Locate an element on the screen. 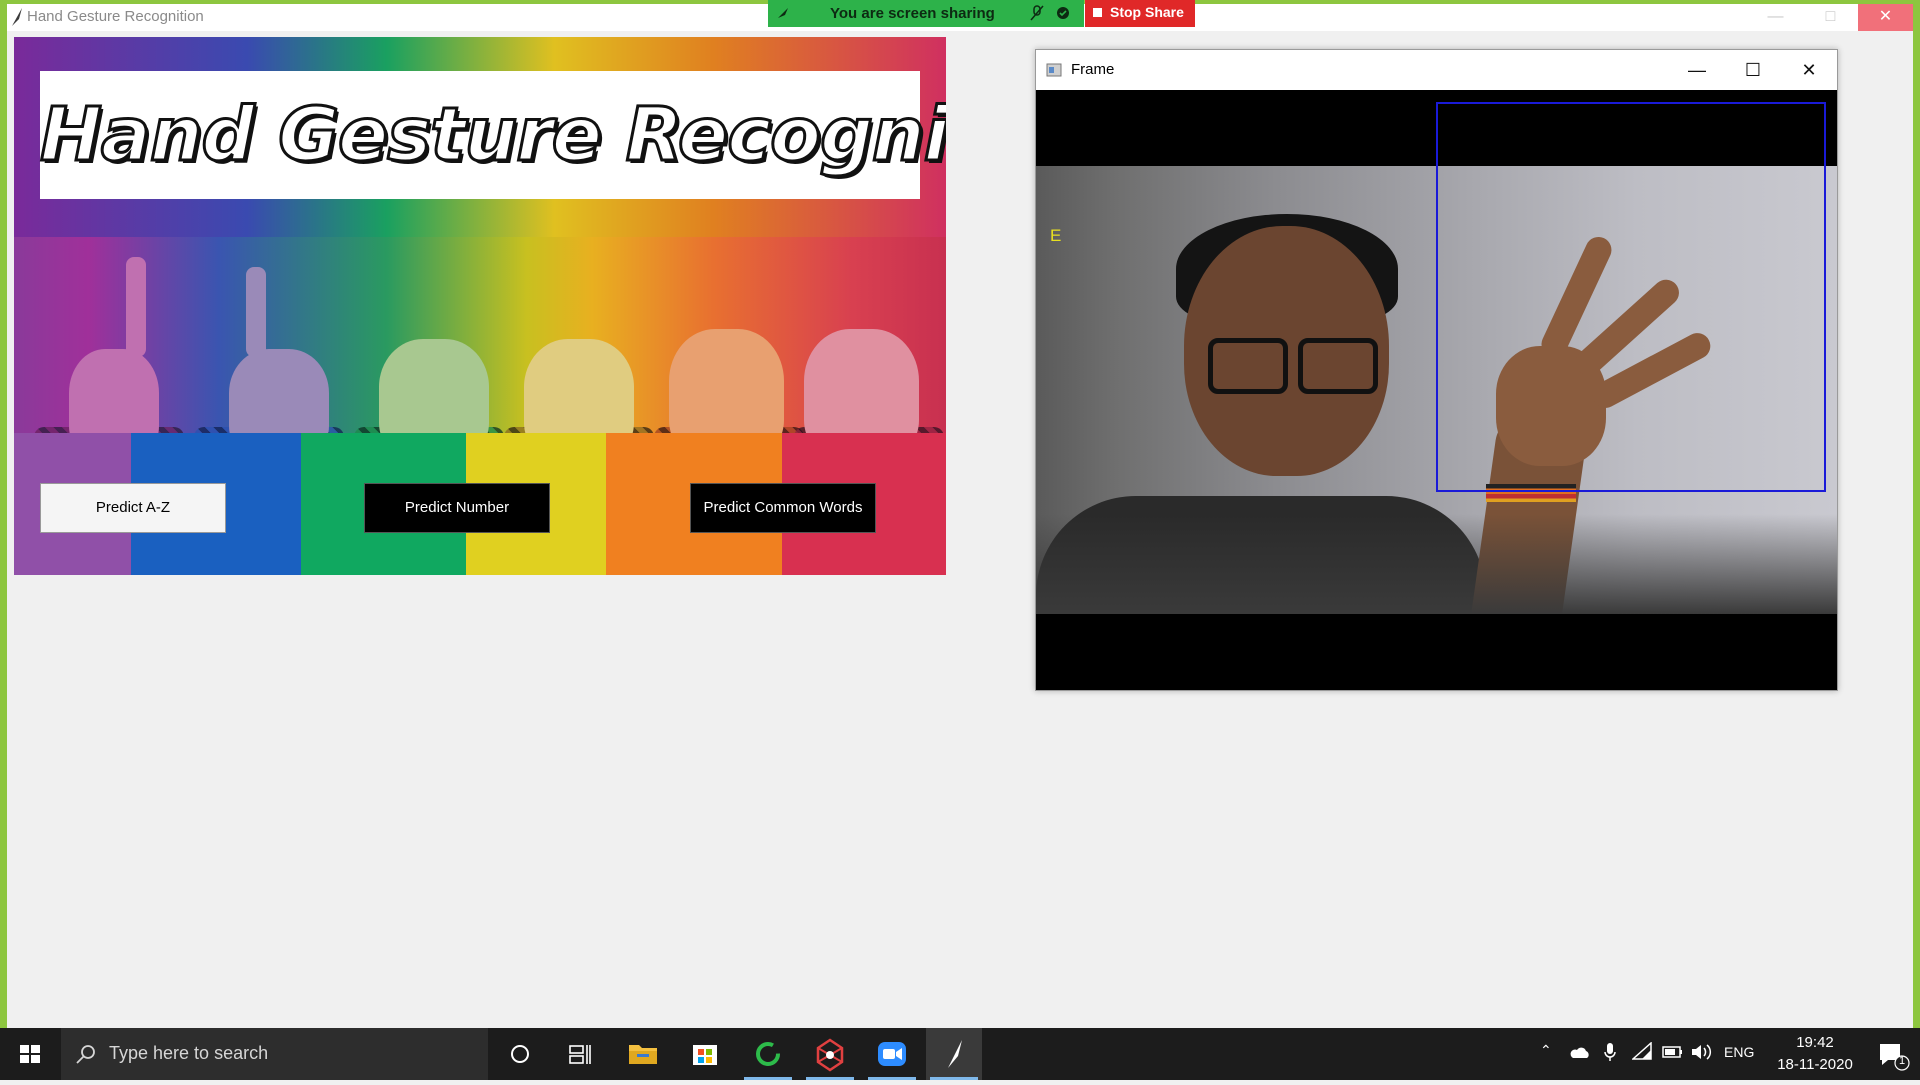 The height and width of the screenshot is (1085, 1920). shield-check-icon is located at coordinates (1063, 13).